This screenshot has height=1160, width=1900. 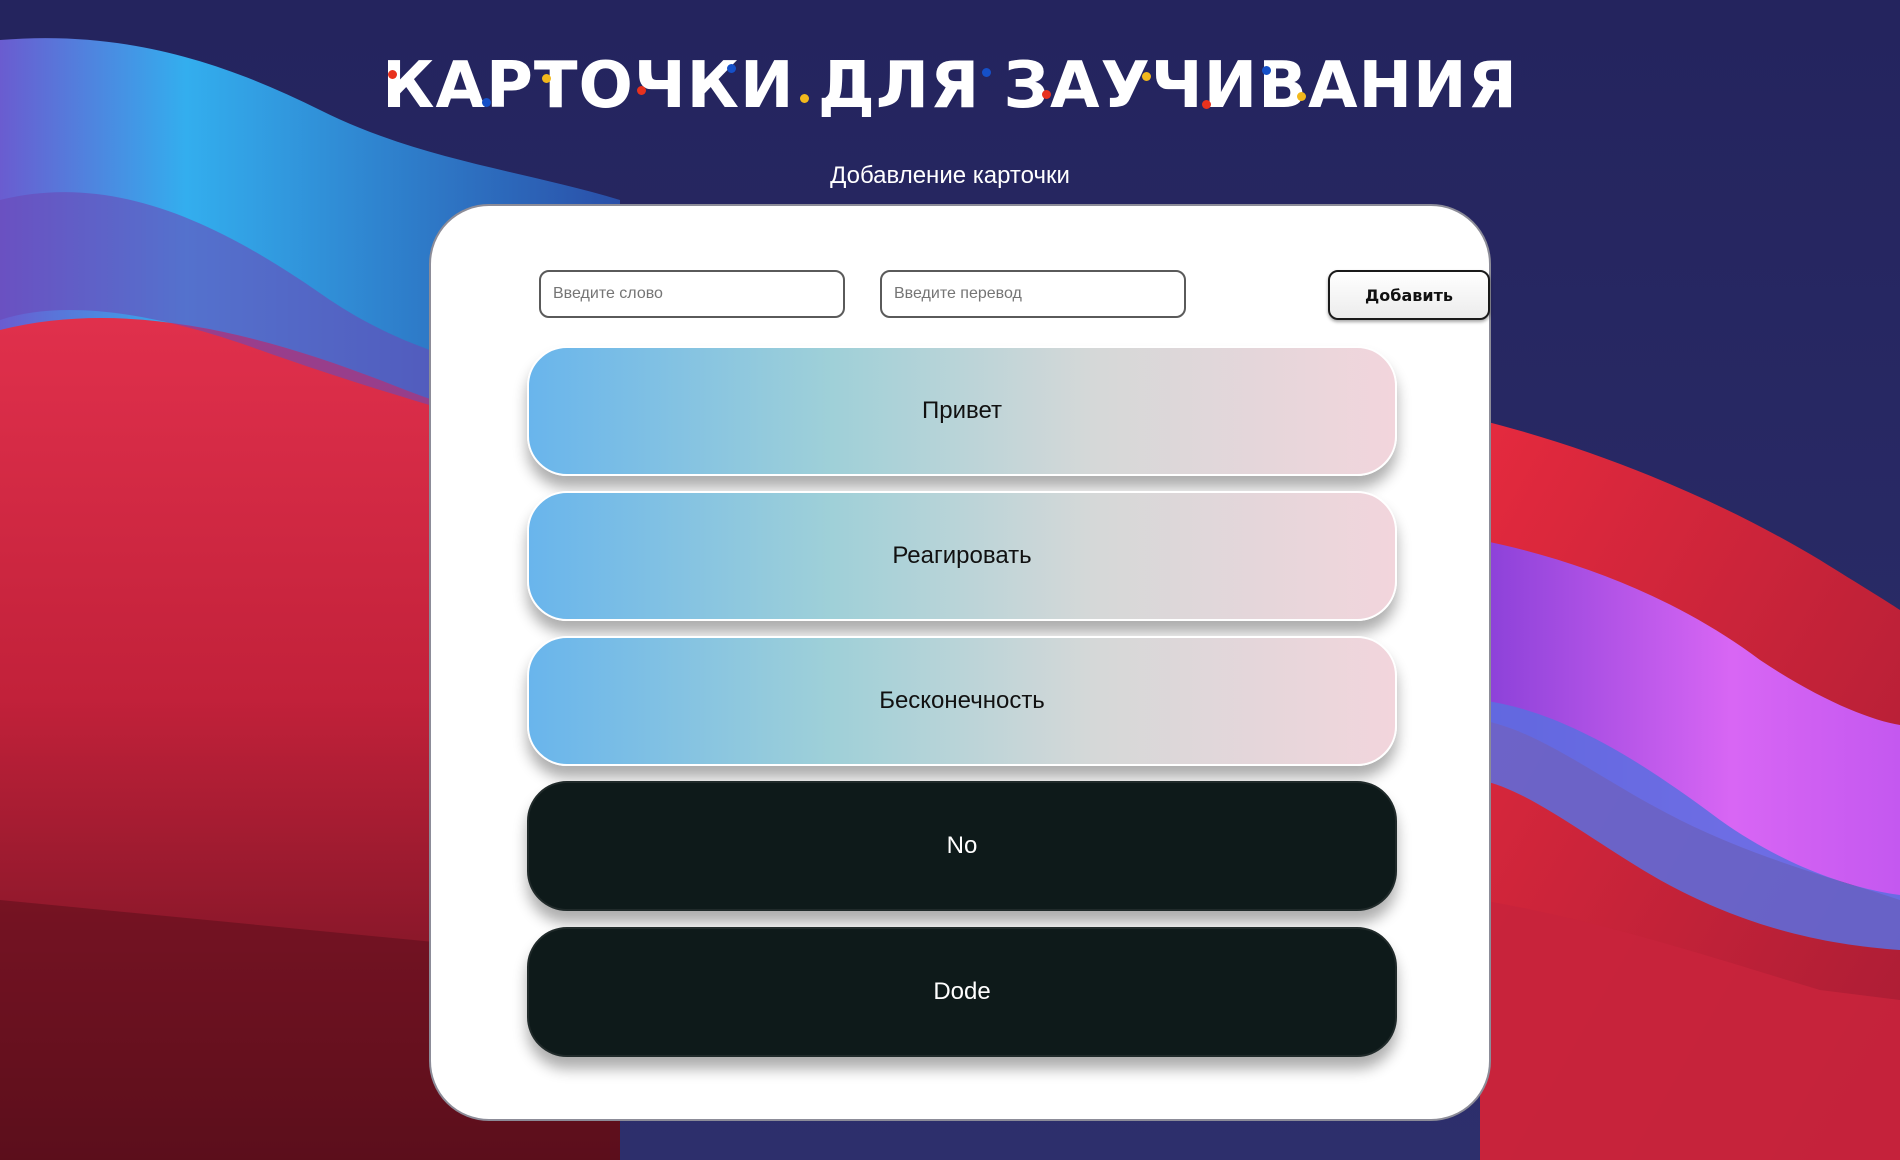 I want to click on flashcard-text: Реагировать, so click(x=962, y=555).